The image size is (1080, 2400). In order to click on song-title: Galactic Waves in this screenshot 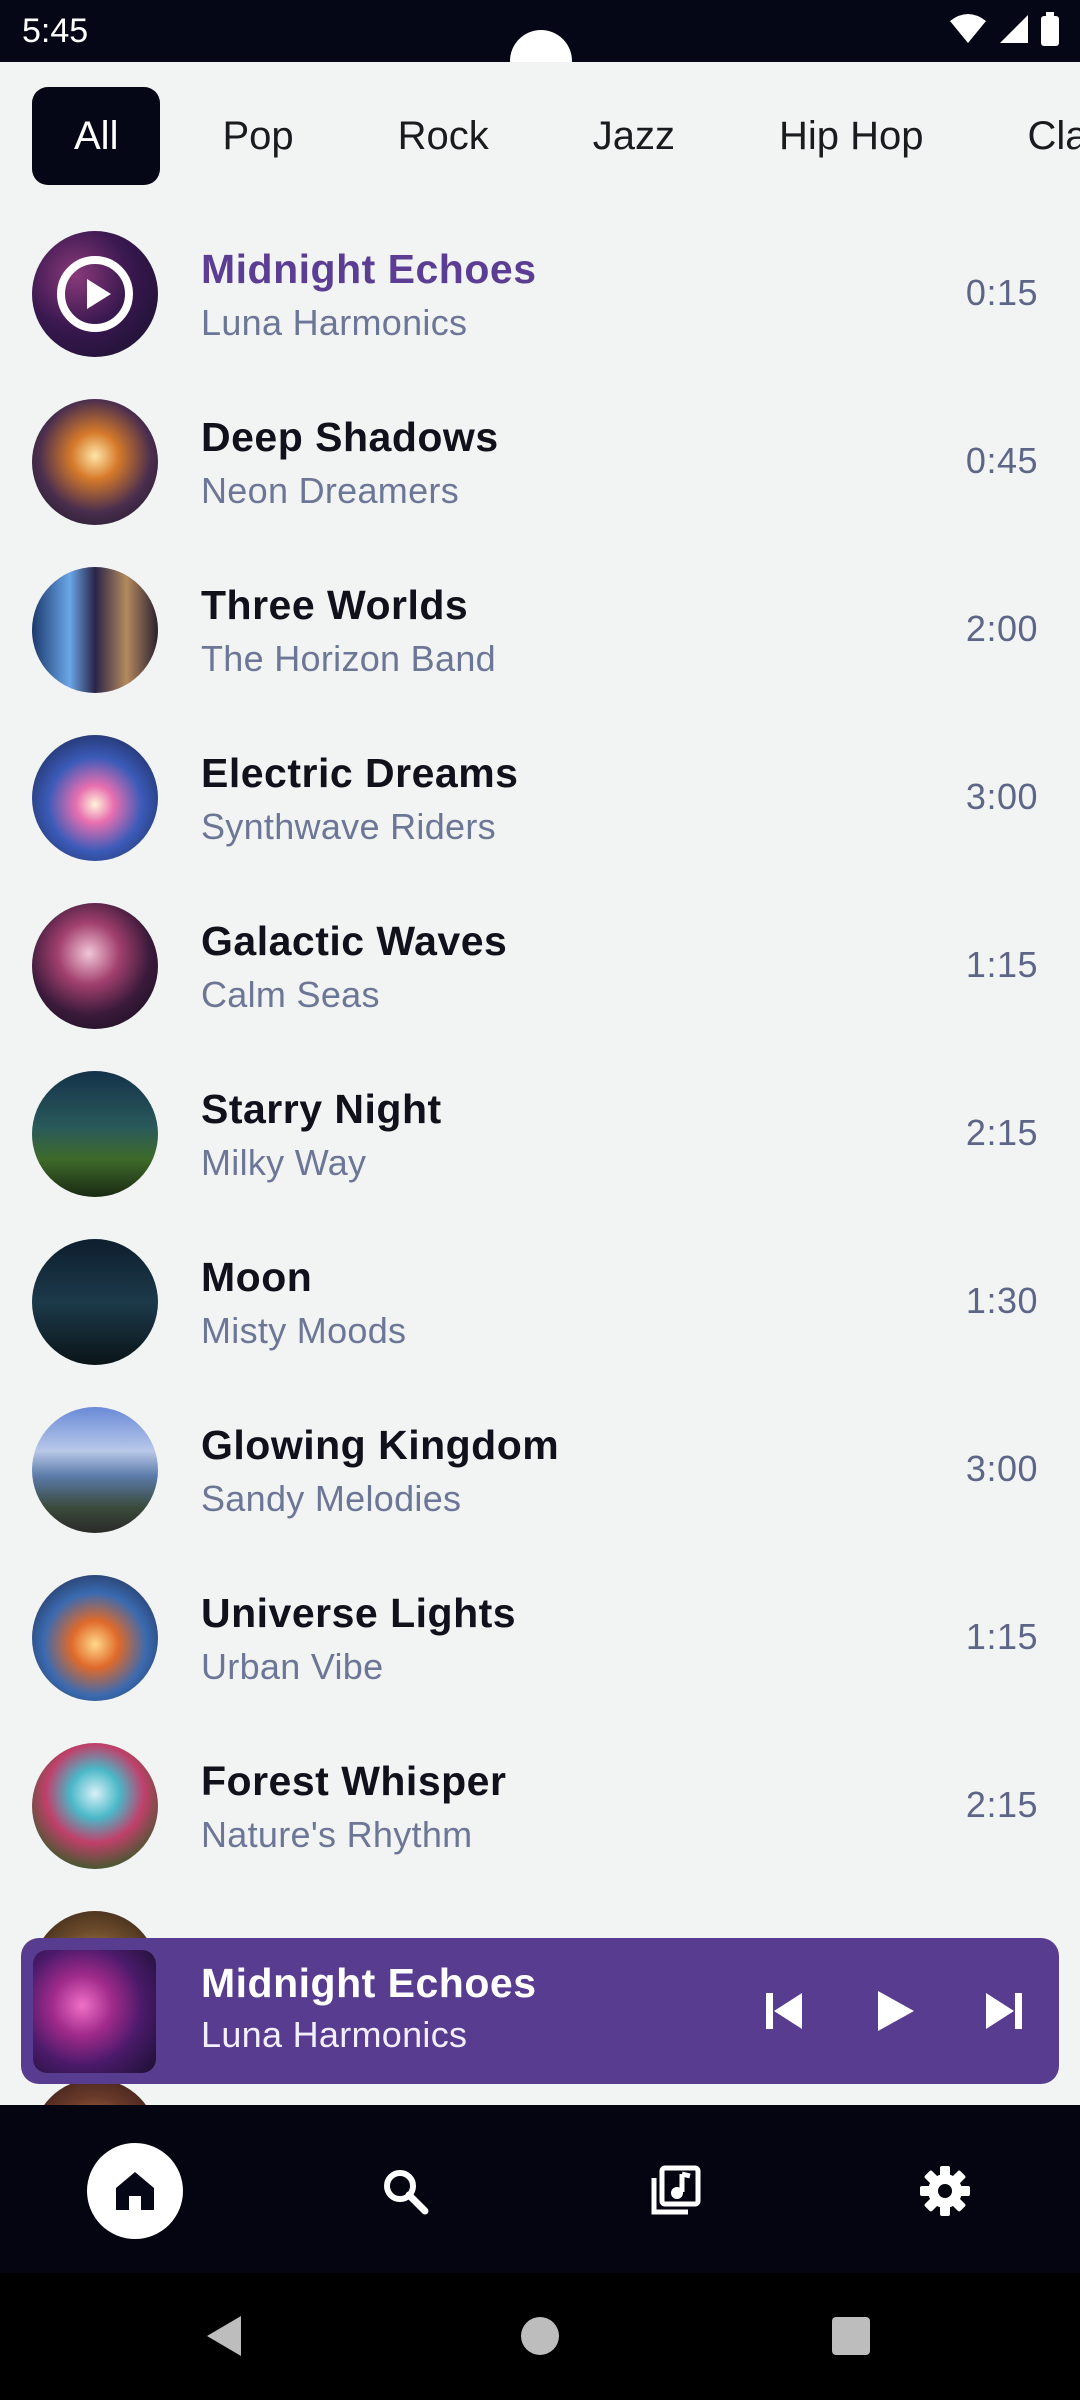, I will do `click(354, 941)`.